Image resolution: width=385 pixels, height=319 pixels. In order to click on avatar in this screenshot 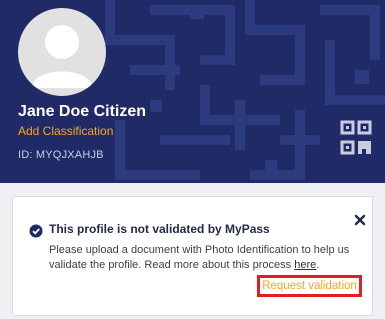, I will do `click(62, 52)`.